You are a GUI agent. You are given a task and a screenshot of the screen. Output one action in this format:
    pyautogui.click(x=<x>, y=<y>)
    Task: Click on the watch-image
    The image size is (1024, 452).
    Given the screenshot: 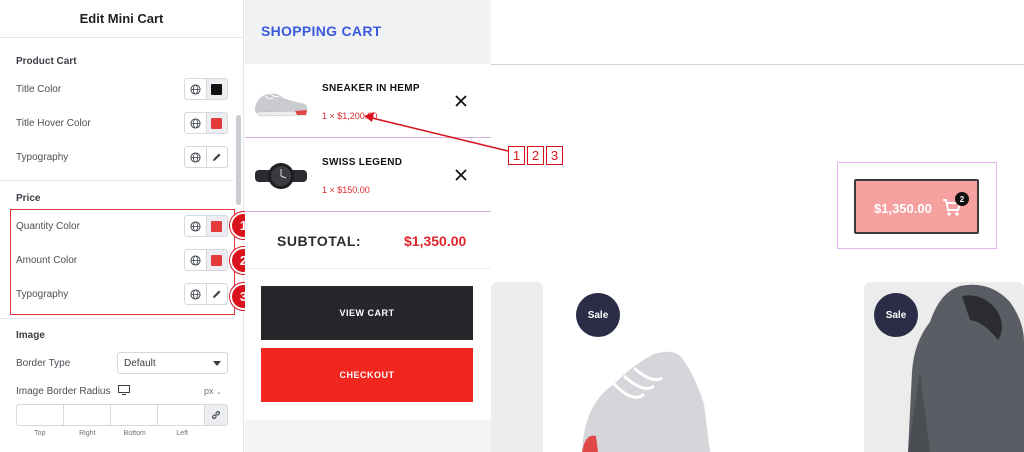 What is the action you would take?
    pyautogui.click(x=281, y=176)
    